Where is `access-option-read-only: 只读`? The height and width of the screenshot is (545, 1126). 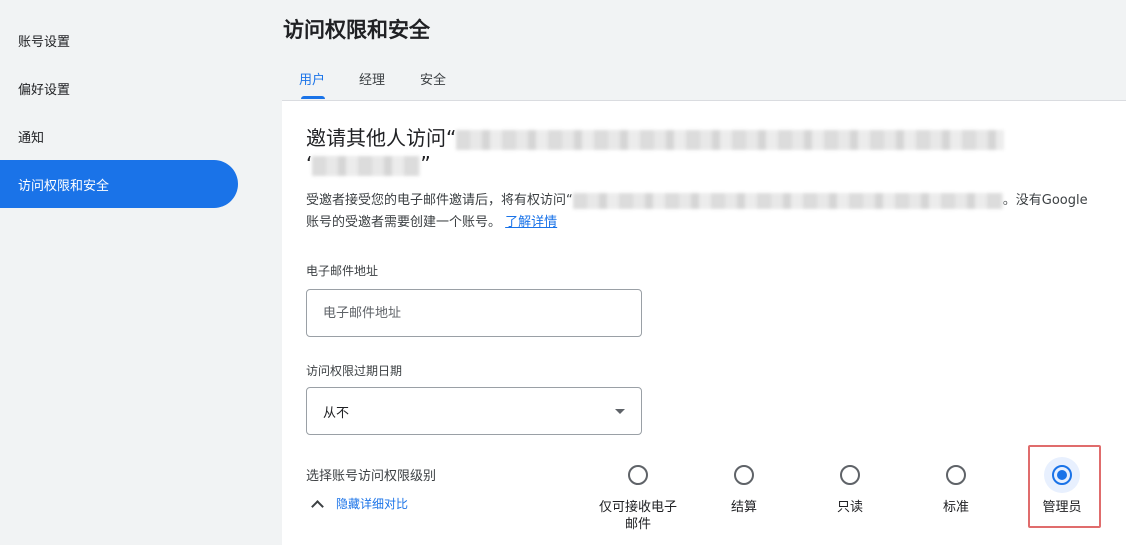 access-option-read-only: 只读 is located at coordinates (850, 486).